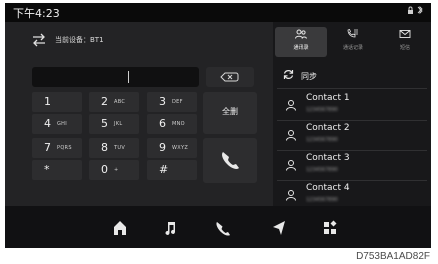 The height and width of the screenshot is (264, 438). Describe the element at coordinates (120, 102) in the screenshot. I see `dial-key-letters: ABC` at that location.